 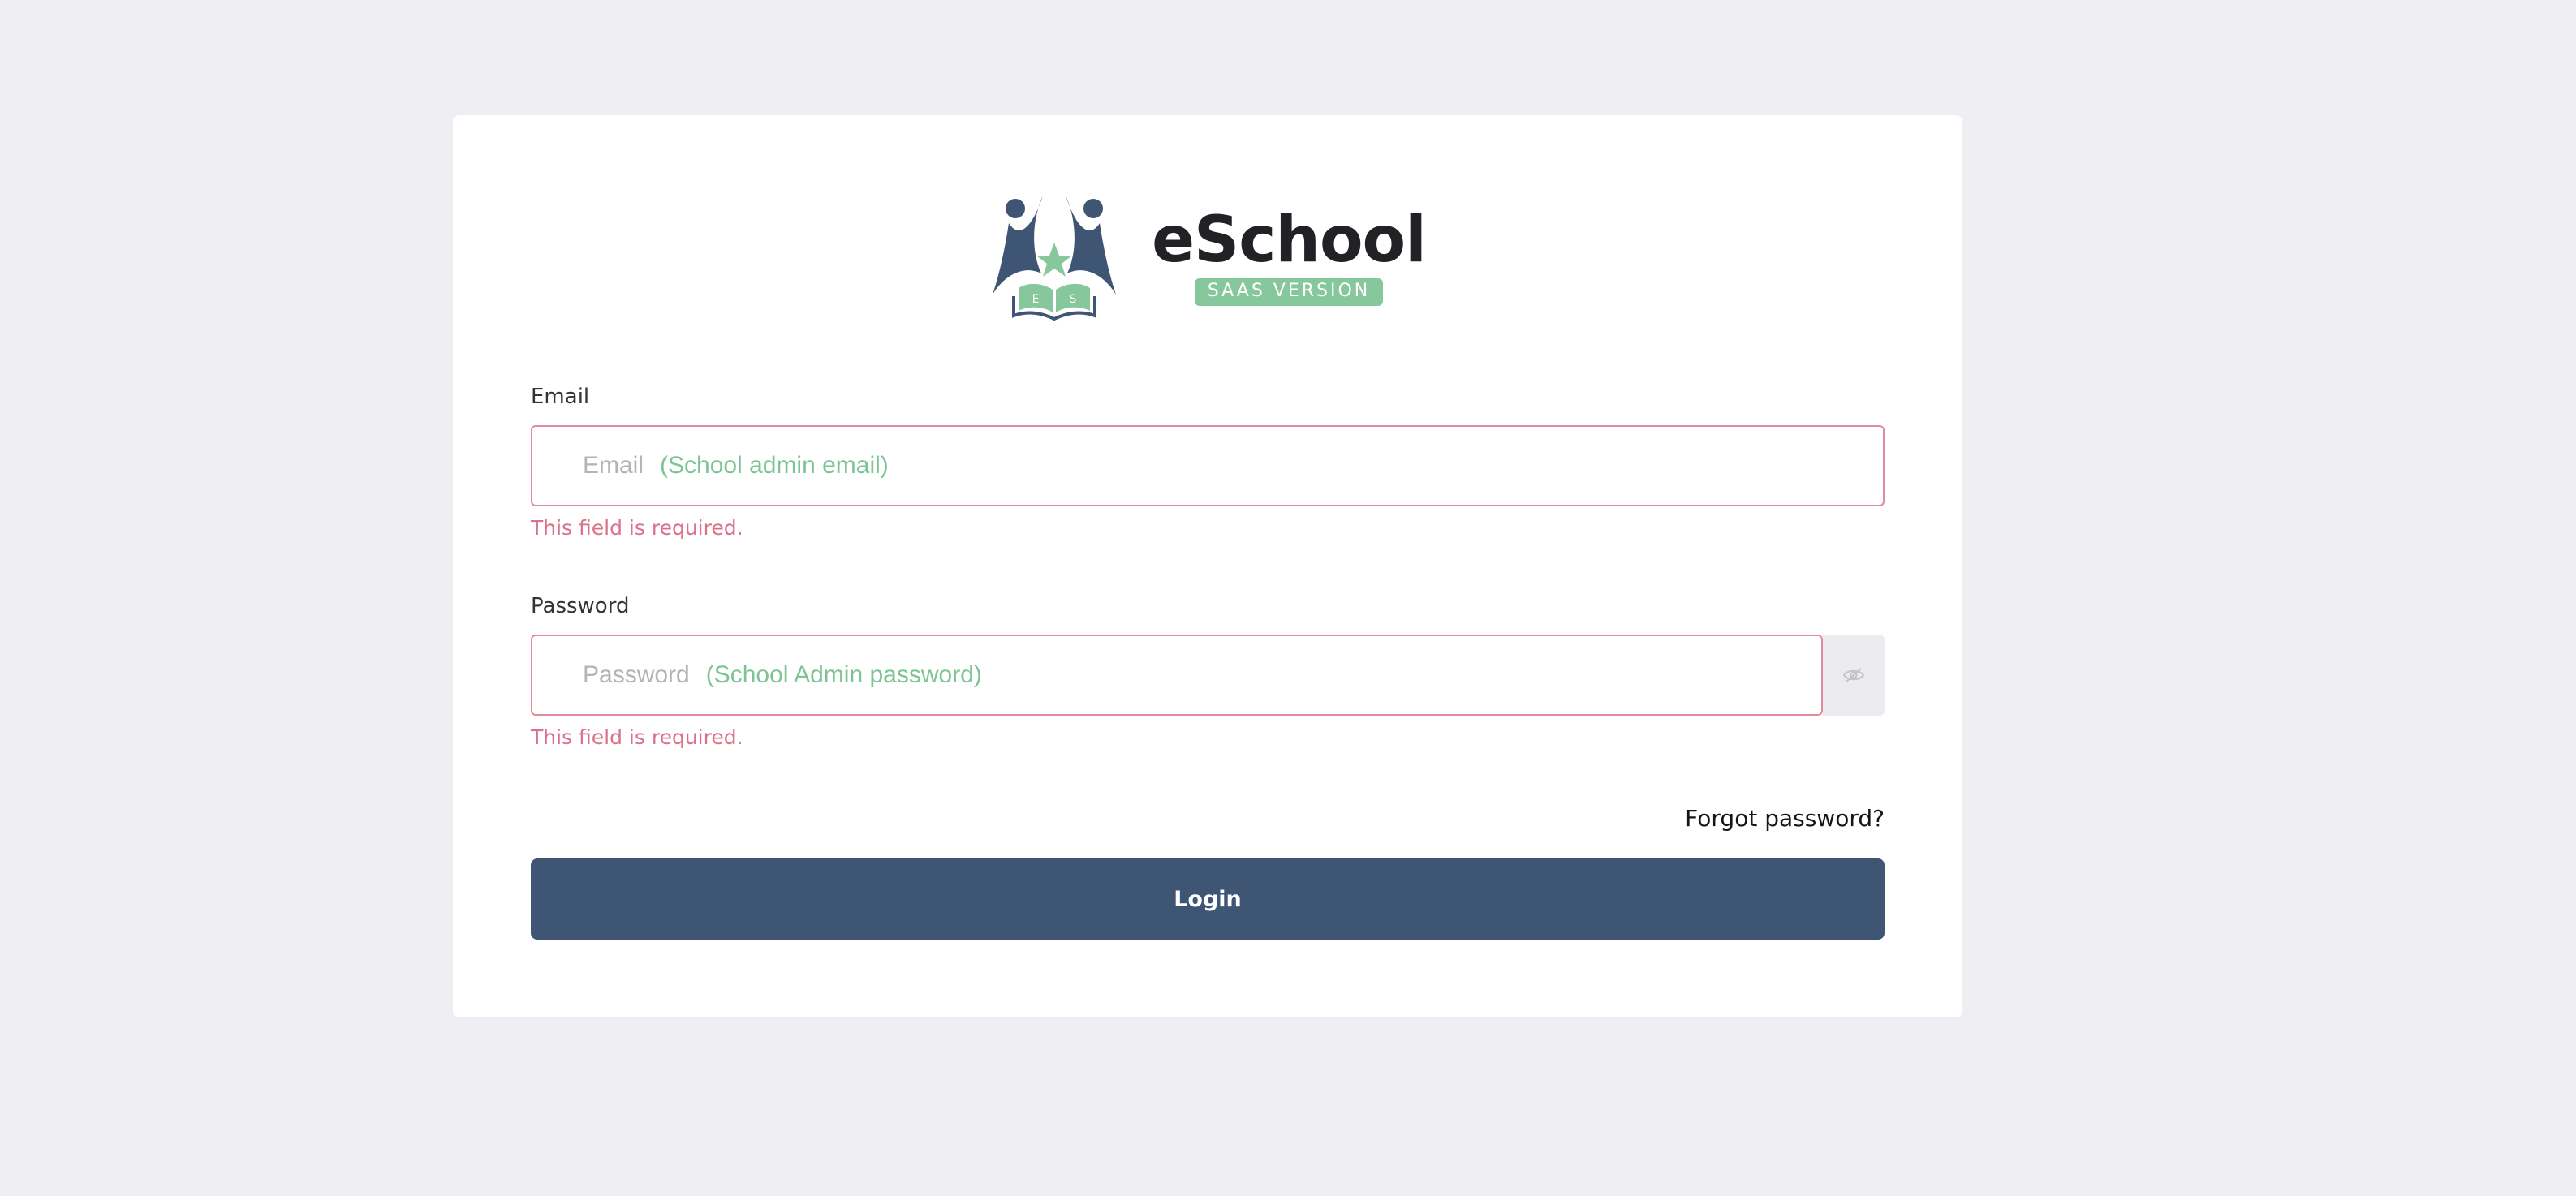 What do you see at coordinates (560, 397) in the screenshot?
I see `email-label: Email` at bounding box center [560, 397].